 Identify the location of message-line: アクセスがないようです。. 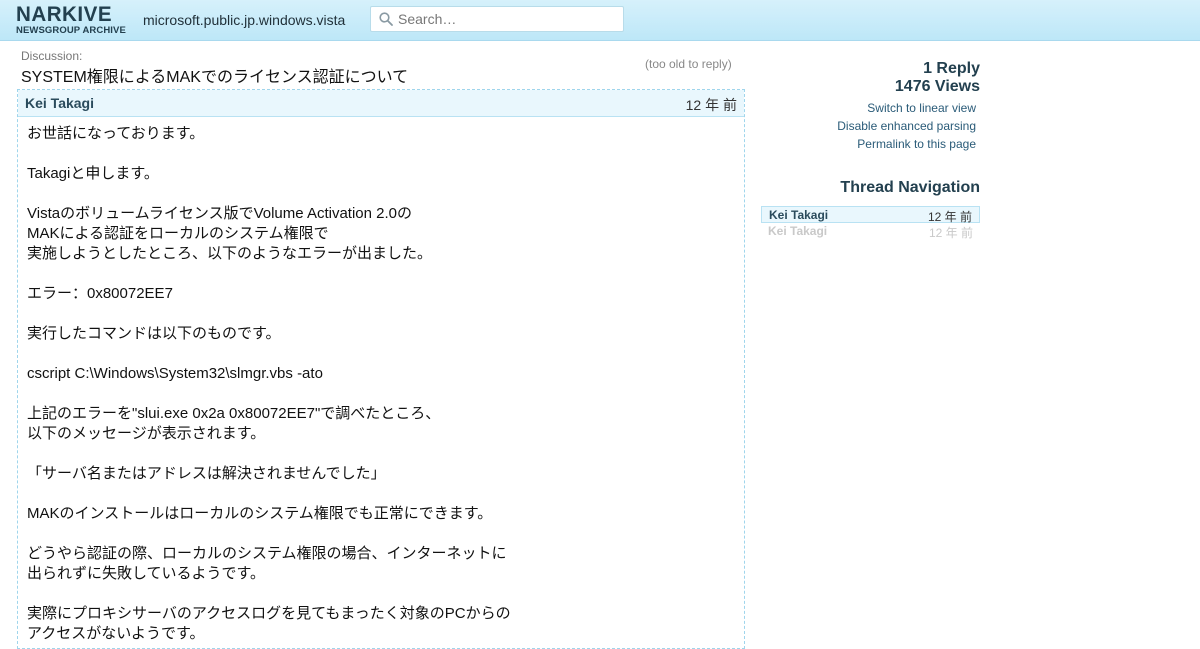
(116, 633).